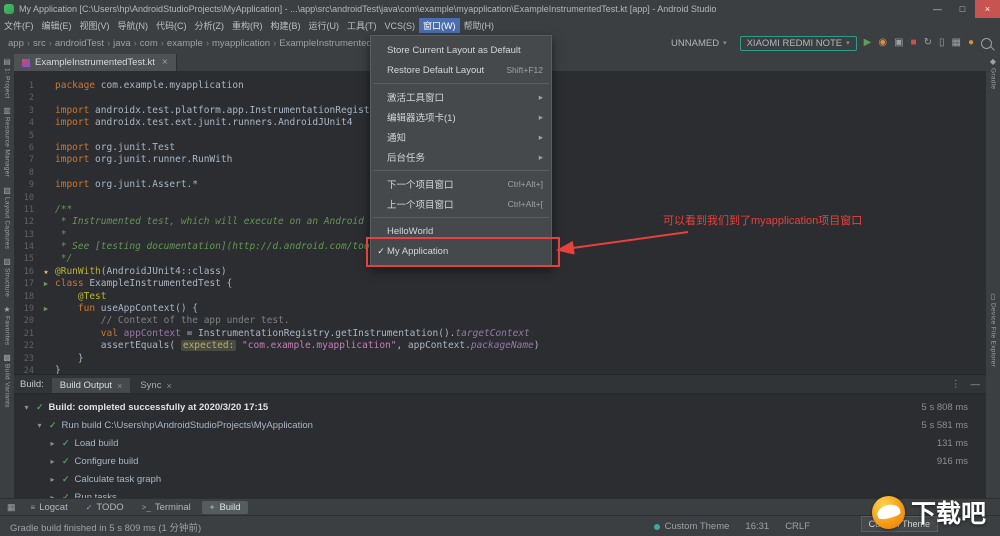 The height and width of the screenshot is (536, 1000). Describe the element at coordinates (16, 43) in the screenshot. I see `breadcrumb-item-app: app` at that location.